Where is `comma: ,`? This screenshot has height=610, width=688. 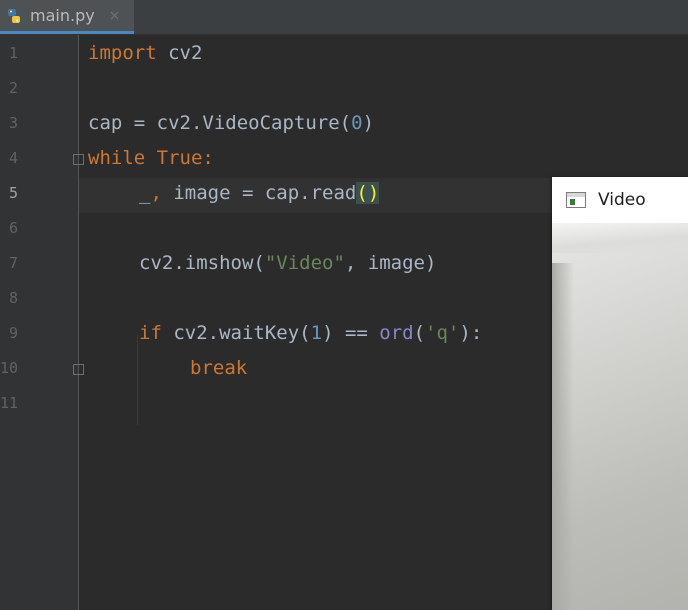
comma: , is located at coordinates (162, 193).